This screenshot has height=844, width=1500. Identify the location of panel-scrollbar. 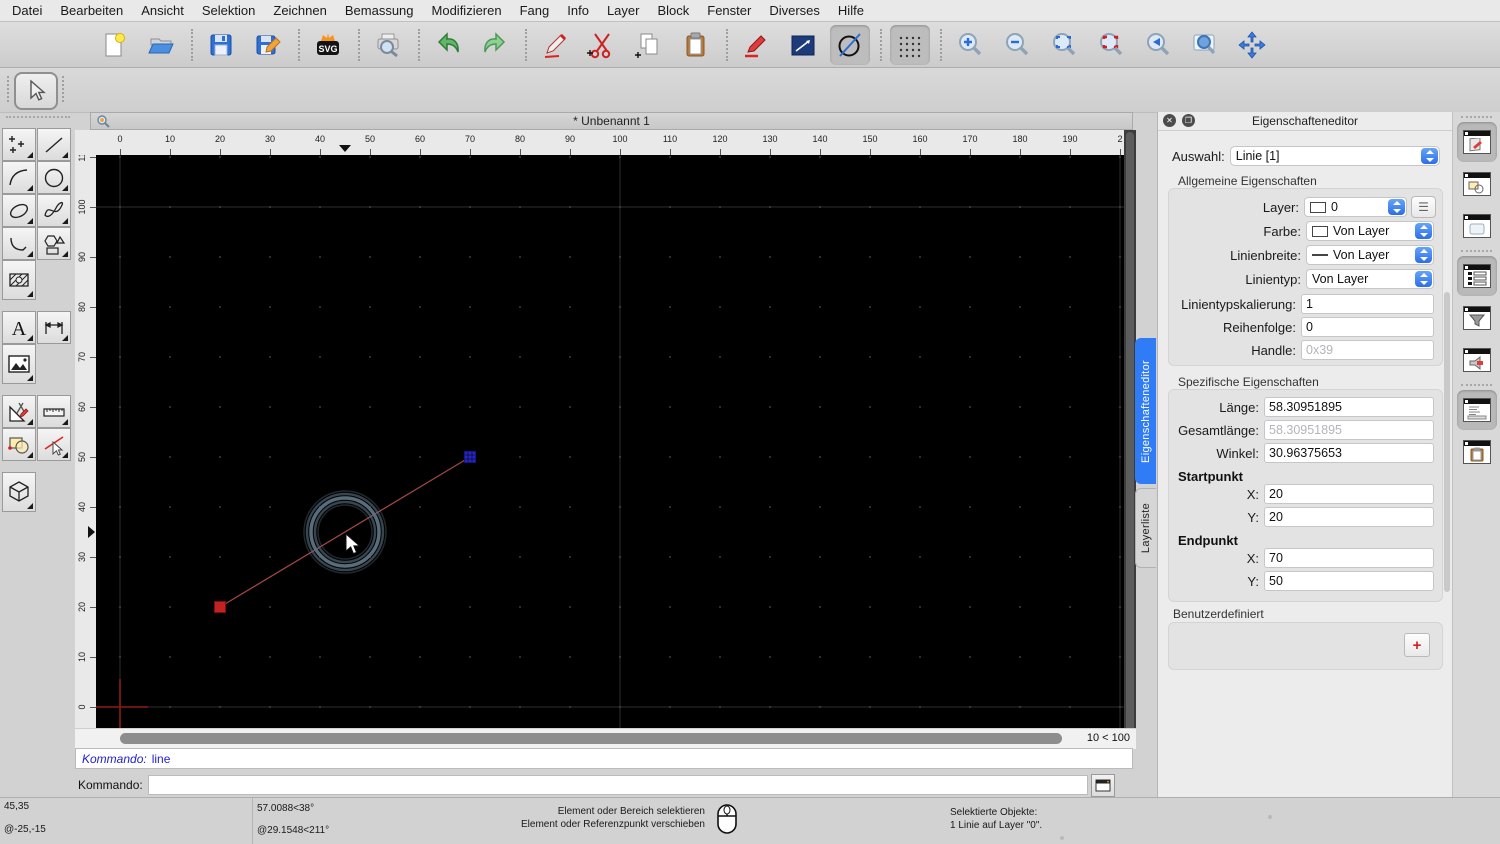
(1447, 442).